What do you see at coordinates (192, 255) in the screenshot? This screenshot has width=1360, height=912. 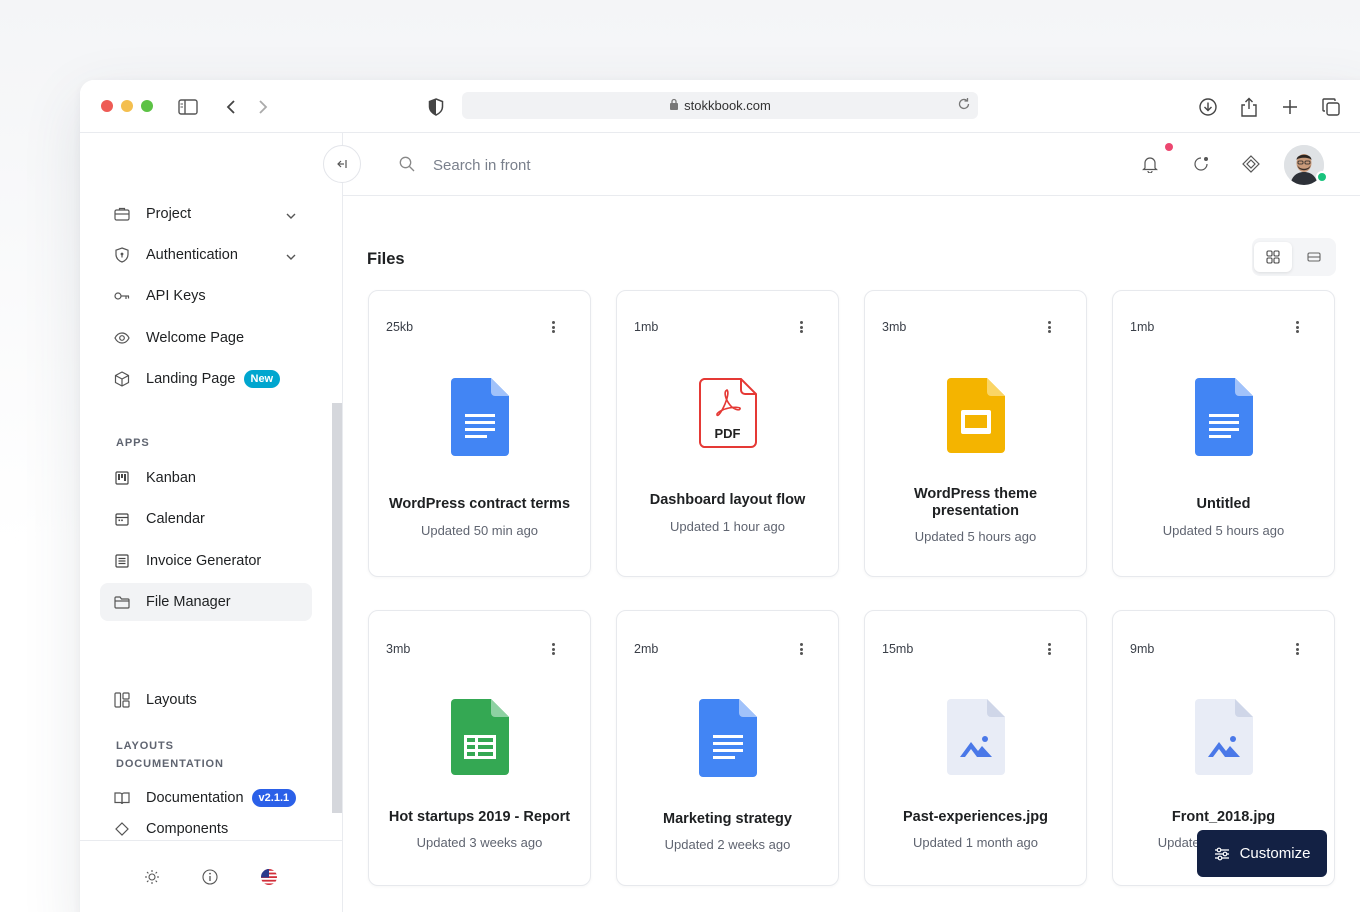 I see `sidebar-item-label: Authentication` at bounding box center [192, 255].